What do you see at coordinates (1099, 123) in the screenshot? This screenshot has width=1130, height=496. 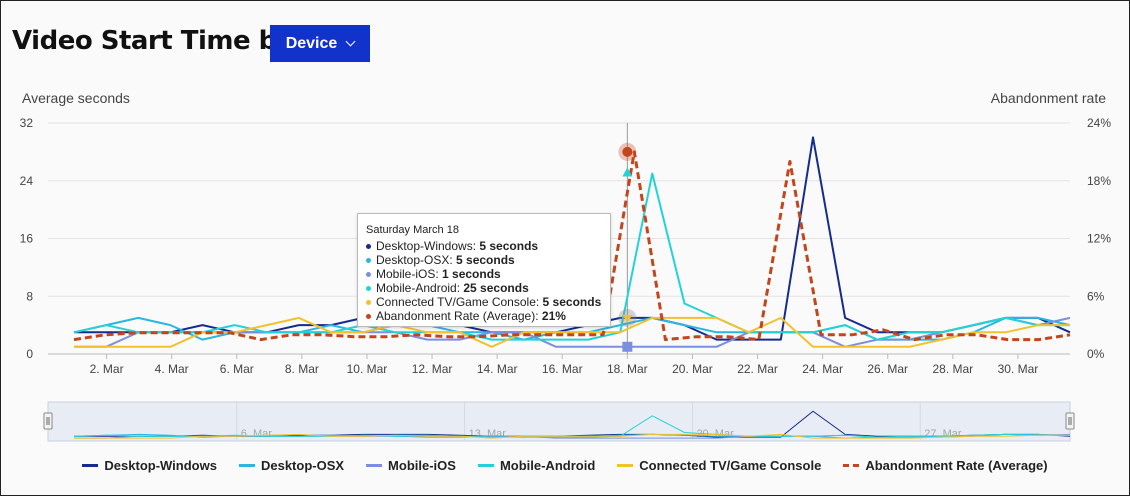 I see `y-right-tick-label: 24%` at bounding box center [1099, 123].